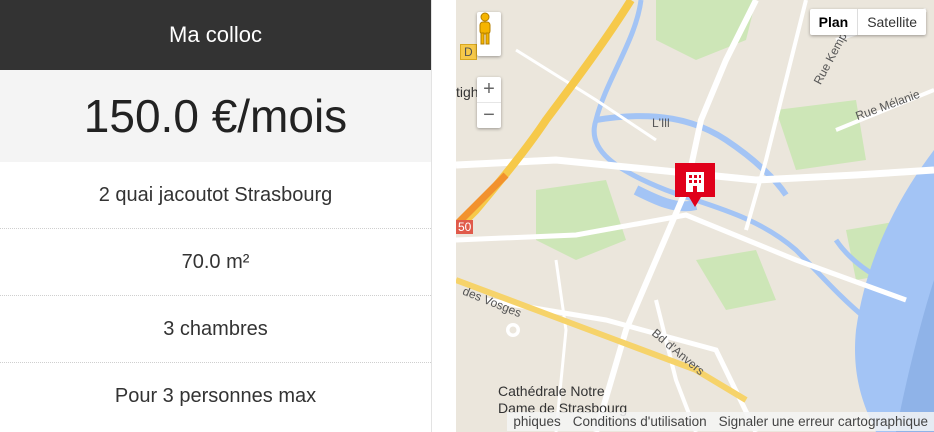 The width and height of the screenshot is (934, 432). What do you see at coordinates (823, 421) in the screenshot?
I see `report-error-link: Signaler une erreur cartographique` at bounding box center [823, 421].